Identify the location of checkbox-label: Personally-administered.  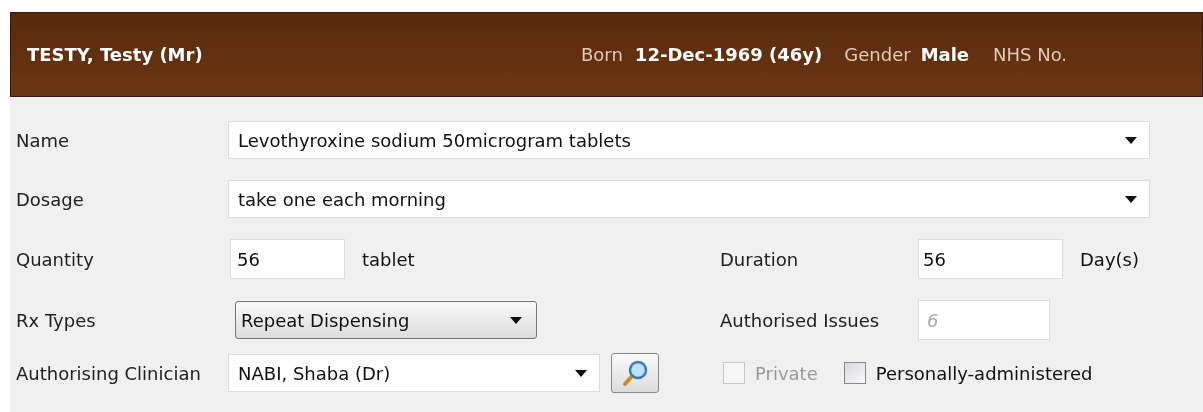
(984, 373).